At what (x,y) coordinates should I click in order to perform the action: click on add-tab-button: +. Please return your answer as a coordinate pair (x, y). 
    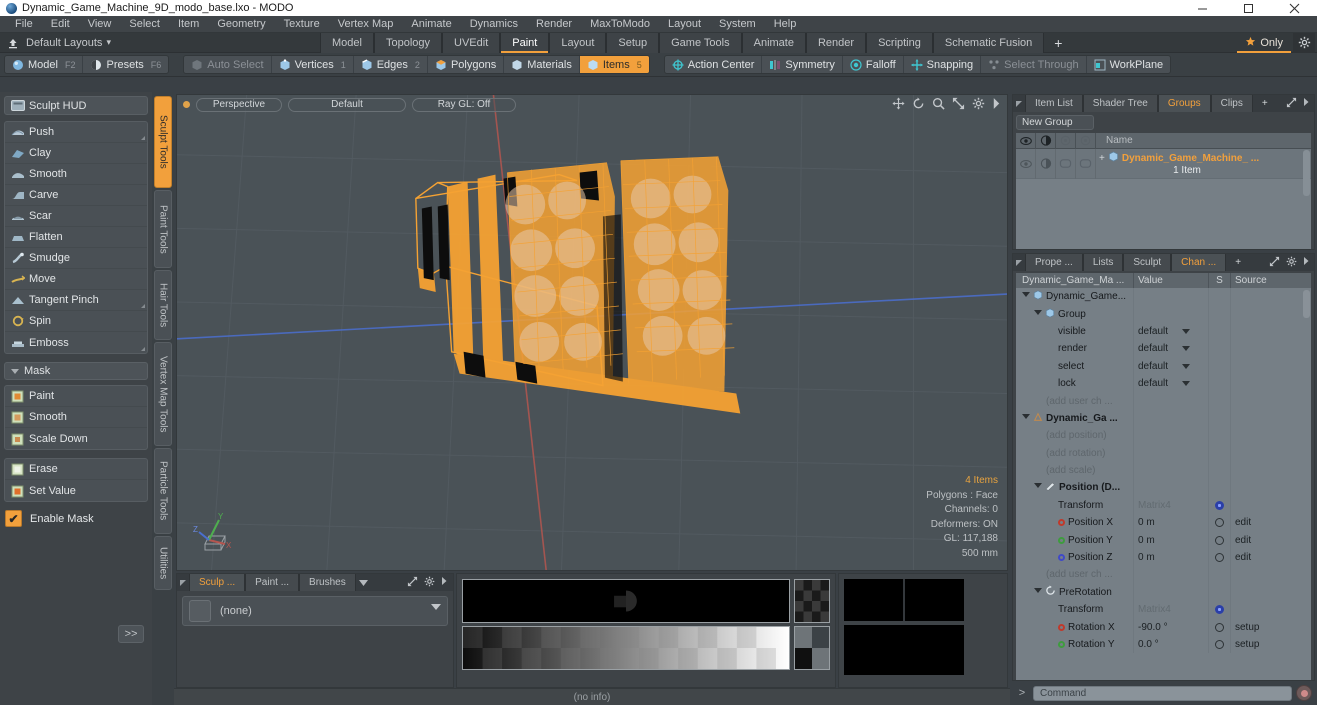
    Looking at the image, I should click on (1265, 103).